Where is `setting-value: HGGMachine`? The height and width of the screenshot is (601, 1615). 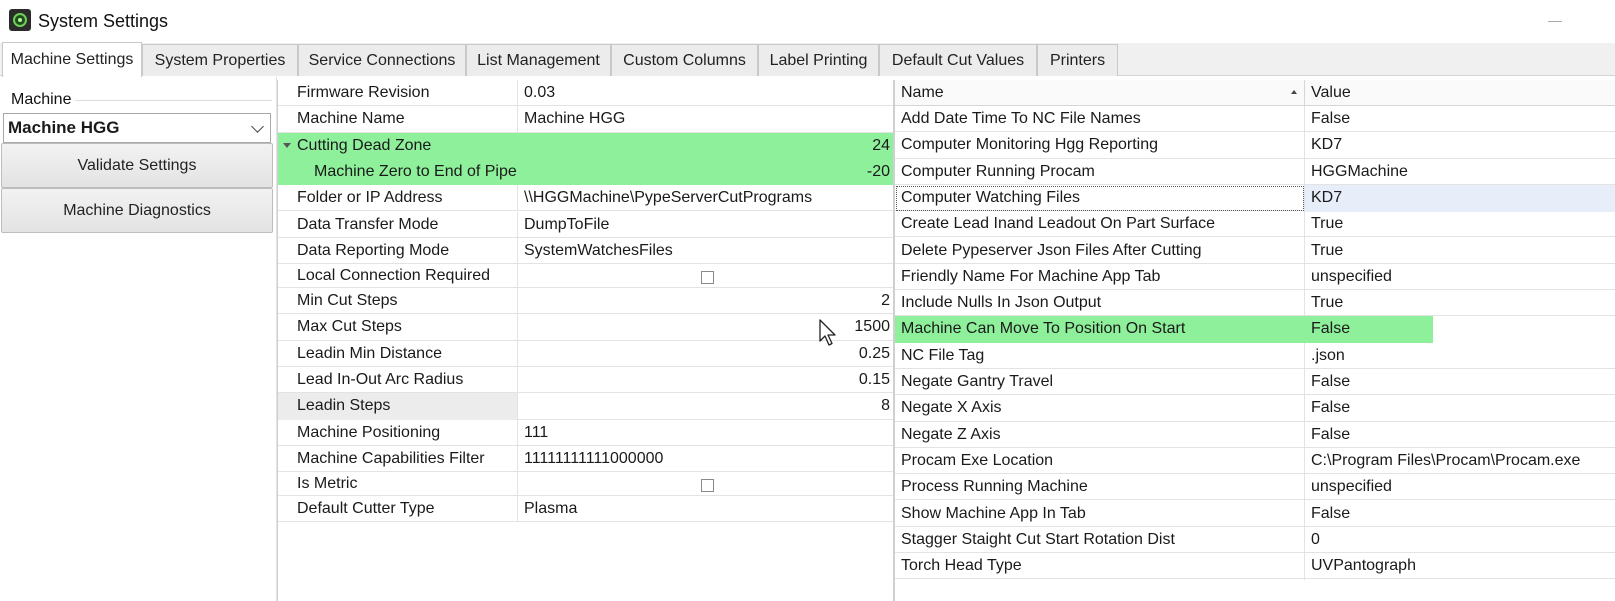
setting-value: HGGMachine is located at coordinates (1460, 172).